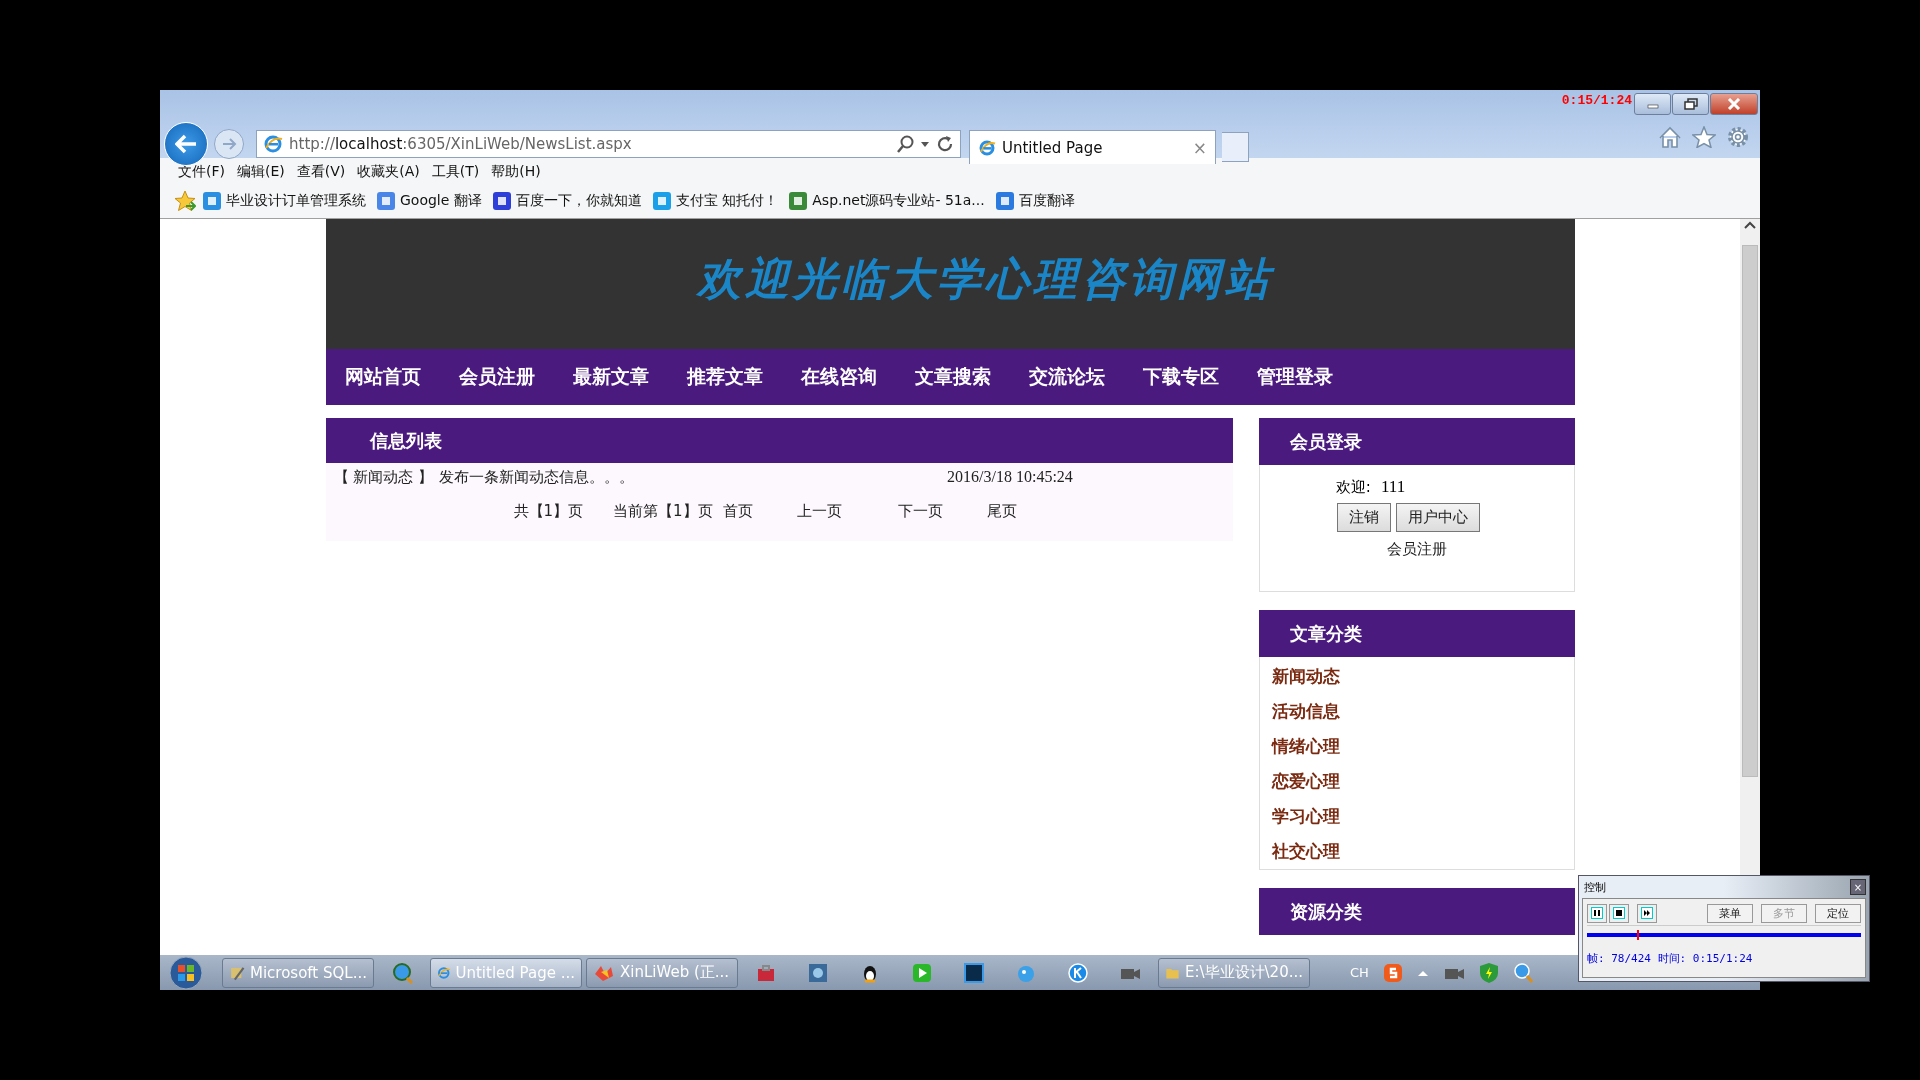  I want to click on input-method-icon, so click(1392, 972).